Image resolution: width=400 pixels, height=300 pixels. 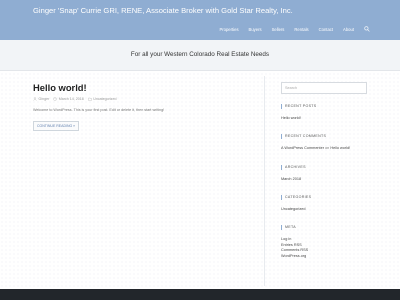 I want to click on meta-link-wordpress: WordPress.org, so click(x=324, y=257).